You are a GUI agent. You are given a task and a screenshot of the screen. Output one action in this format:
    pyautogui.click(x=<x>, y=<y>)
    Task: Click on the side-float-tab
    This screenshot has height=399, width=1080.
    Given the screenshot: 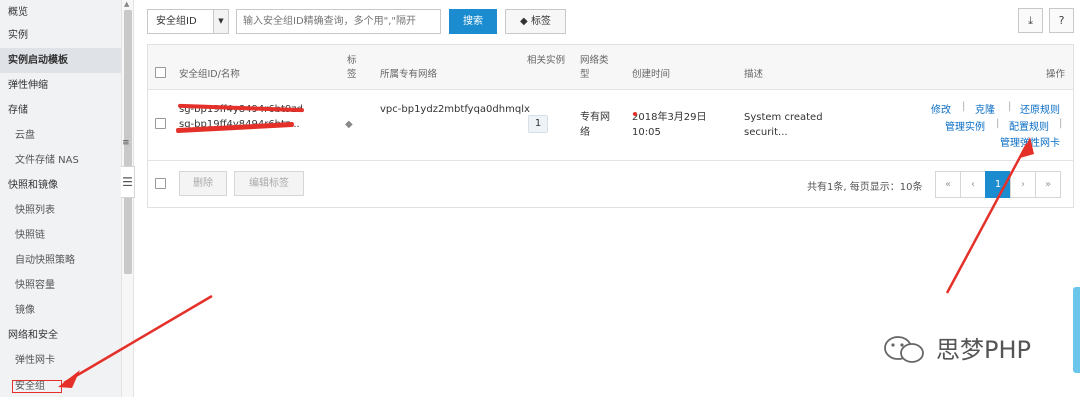 What is the action you would take?
    pyautogui.click(x=1076, y=330)
    